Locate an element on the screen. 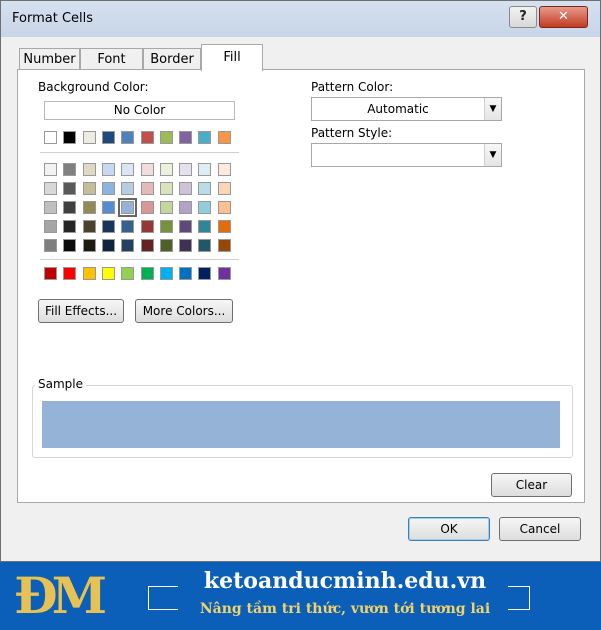 This screenshot has width=601, height=630. pattern-color-label: Pattern Color: is located at coordinates (352, 87).